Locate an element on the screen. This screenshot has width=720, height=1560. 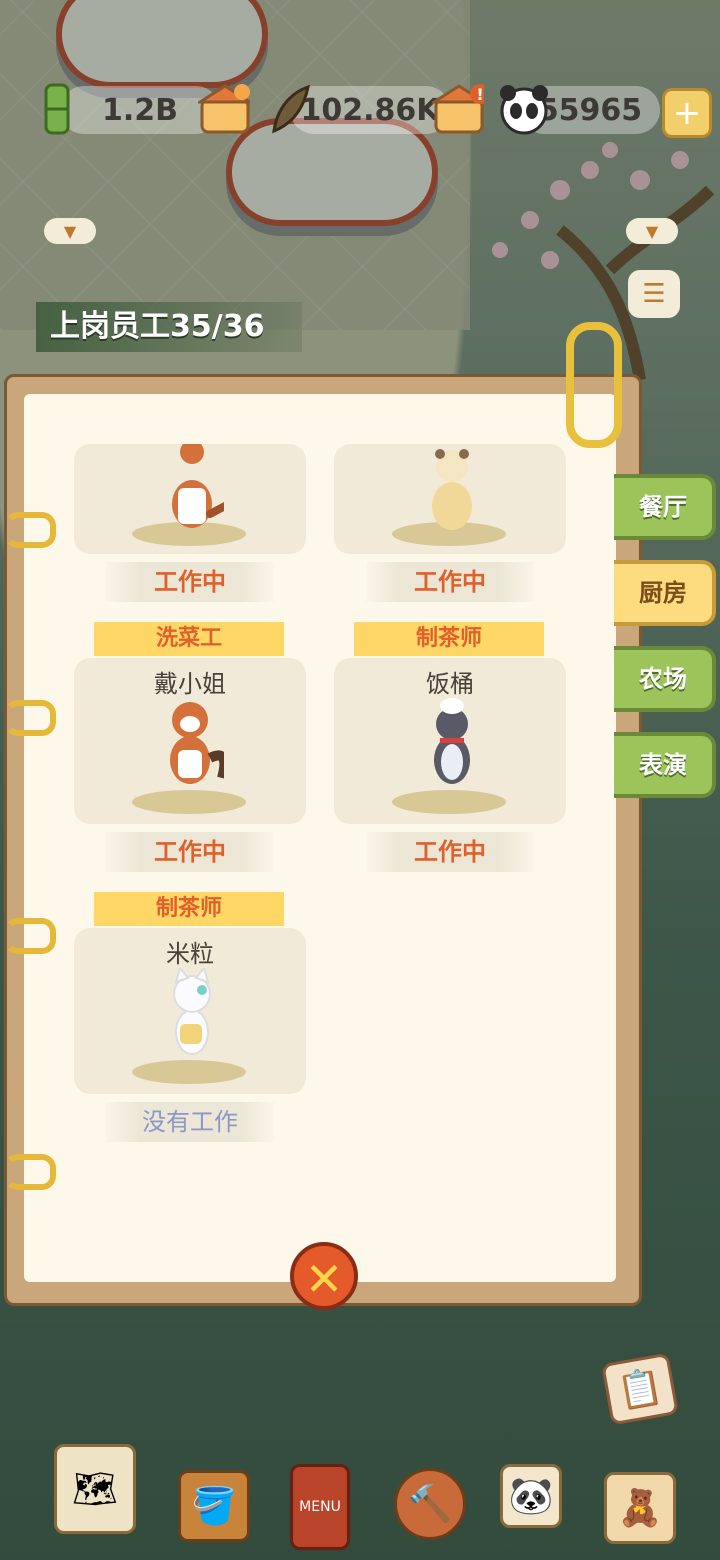
red-panda-character is located at coordinates (197, 743).